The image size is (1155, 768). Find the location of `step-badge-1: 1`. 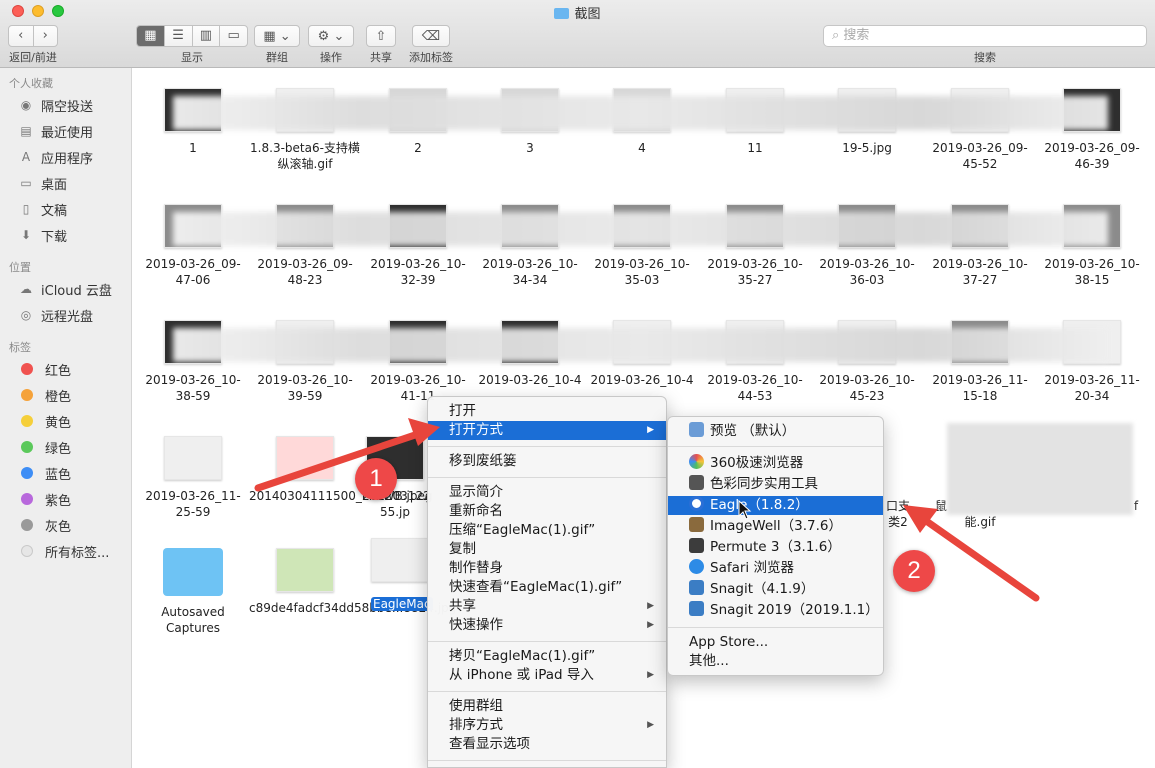

step-badge-1: 1 is located at coordinates (376, 479).